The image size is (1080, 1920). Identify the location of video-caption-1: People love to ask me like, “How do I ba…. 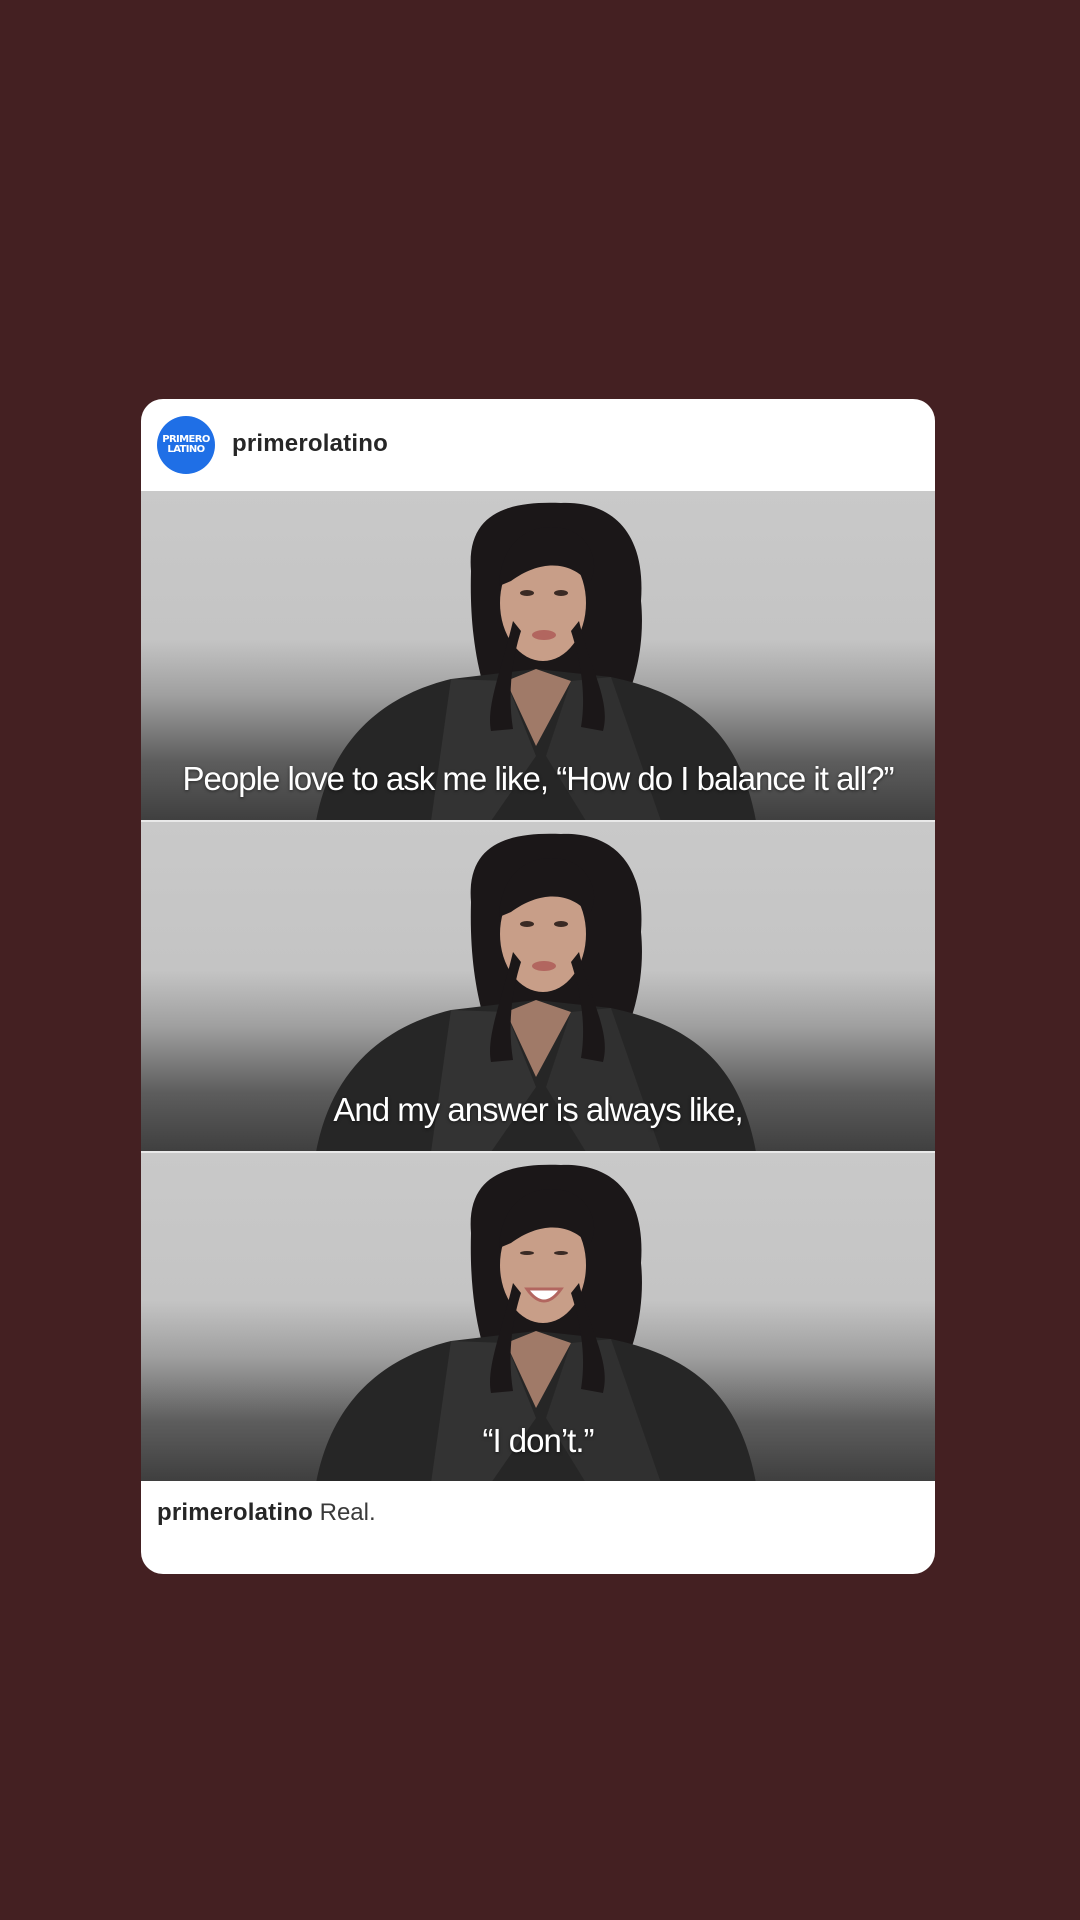
(538, 778).